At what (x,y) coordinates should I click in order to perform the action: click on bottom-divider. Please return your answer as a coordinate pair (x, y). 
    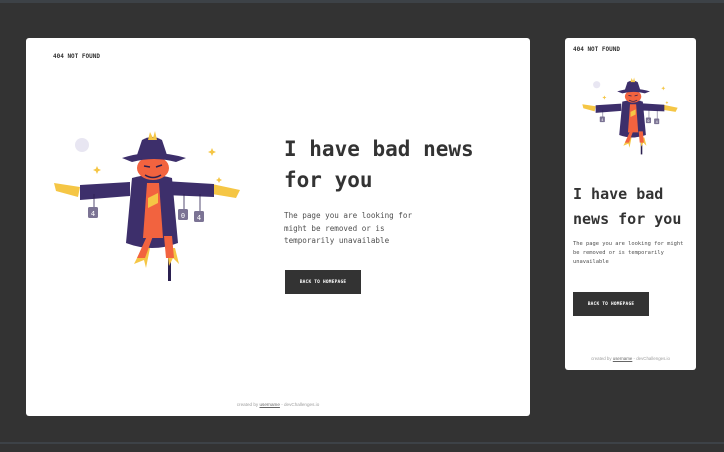
    Looking at the image, I should click on (362, 443).